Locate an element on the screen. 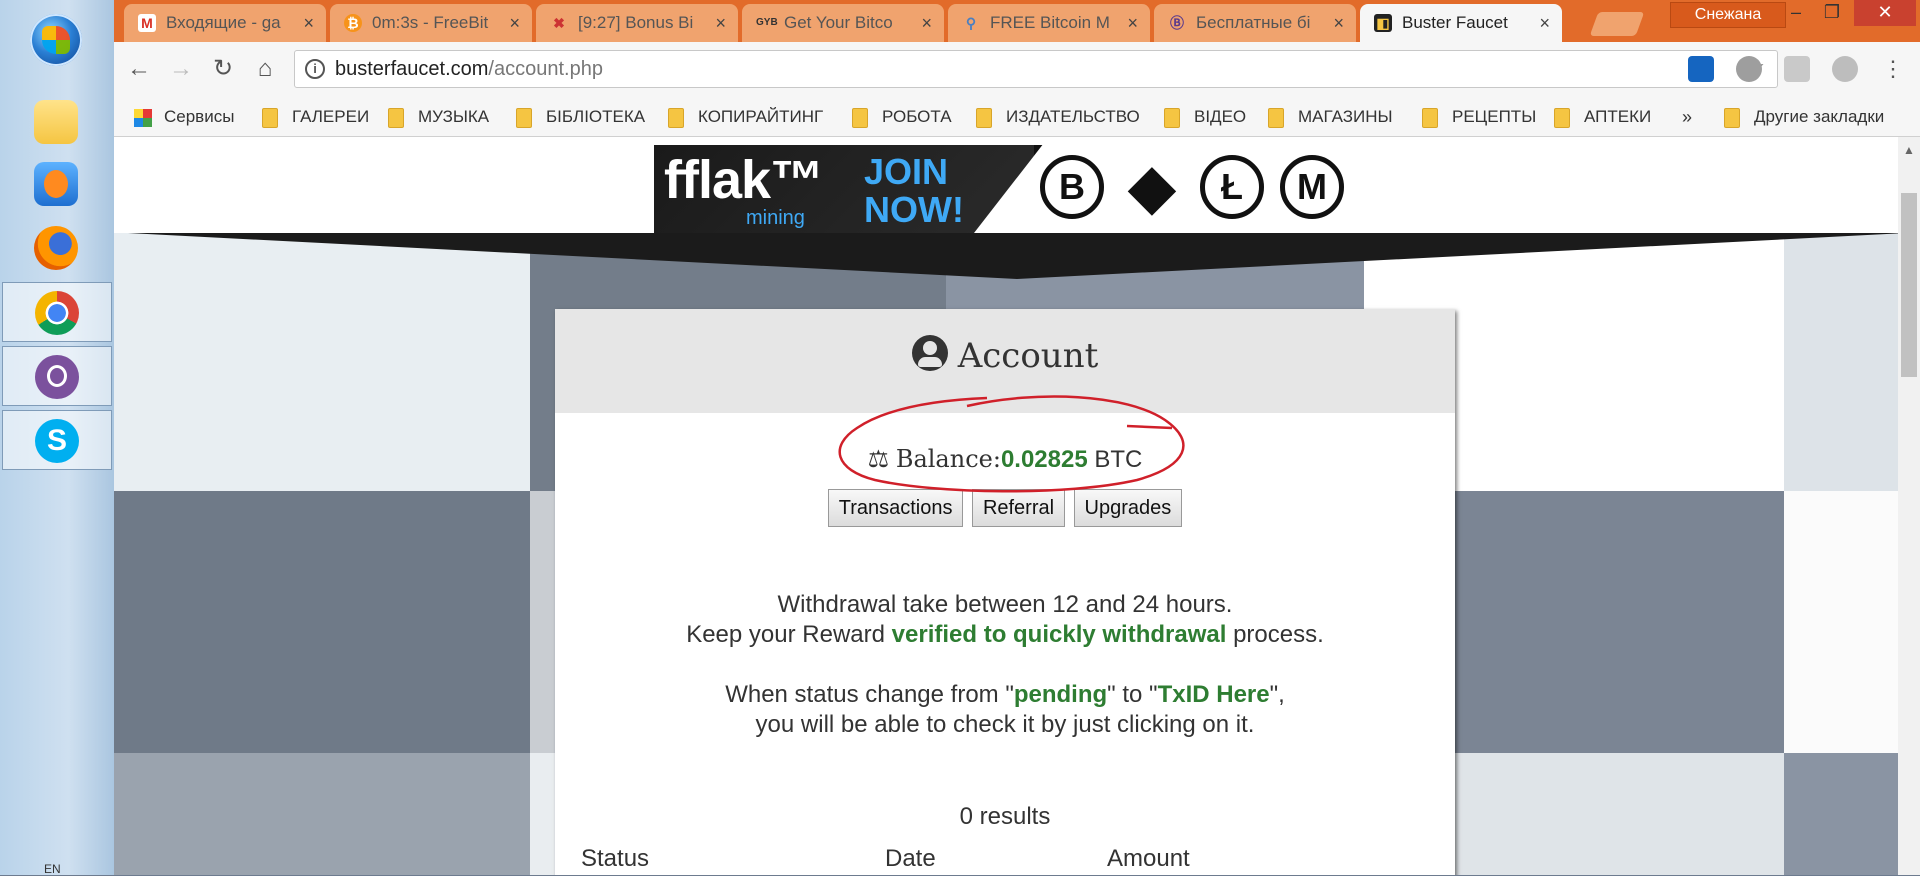  download-extension-icon is located at coordinates (1749, 69).